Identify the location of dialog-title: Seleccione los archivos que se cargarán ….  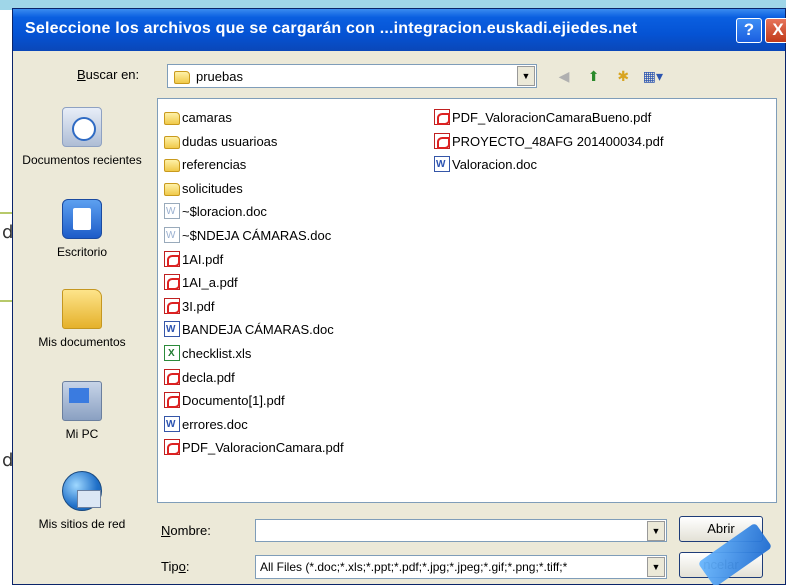
(331, 28).